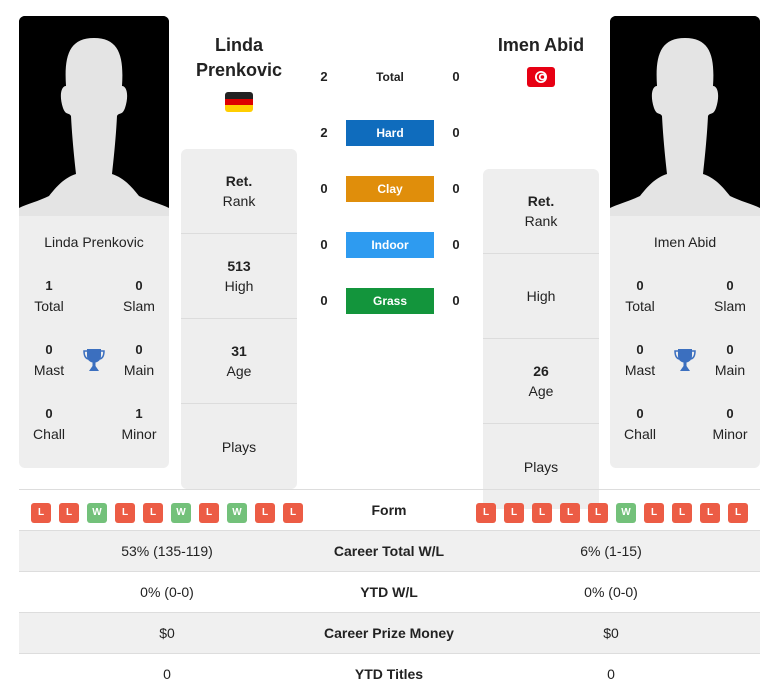 This screenshot has width=779, height=699. What do you see at coordinates (239, 446) in the screenshot?
I see `p1-plays: Plays` at bounding box center [239, 446].